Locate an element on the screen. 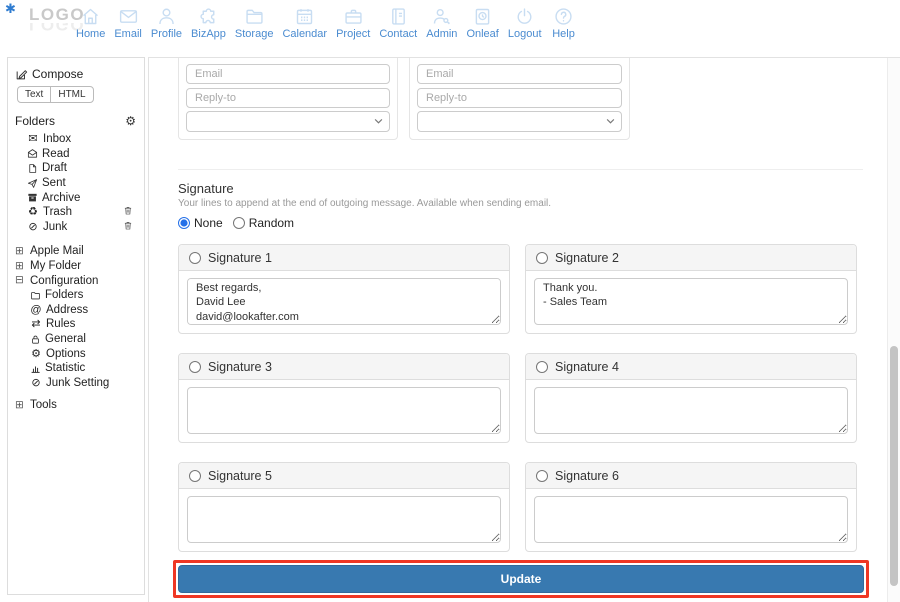 The height and width of the screenshot is (602, 900). compose-button: Compose is located at coordinates (76, 74).